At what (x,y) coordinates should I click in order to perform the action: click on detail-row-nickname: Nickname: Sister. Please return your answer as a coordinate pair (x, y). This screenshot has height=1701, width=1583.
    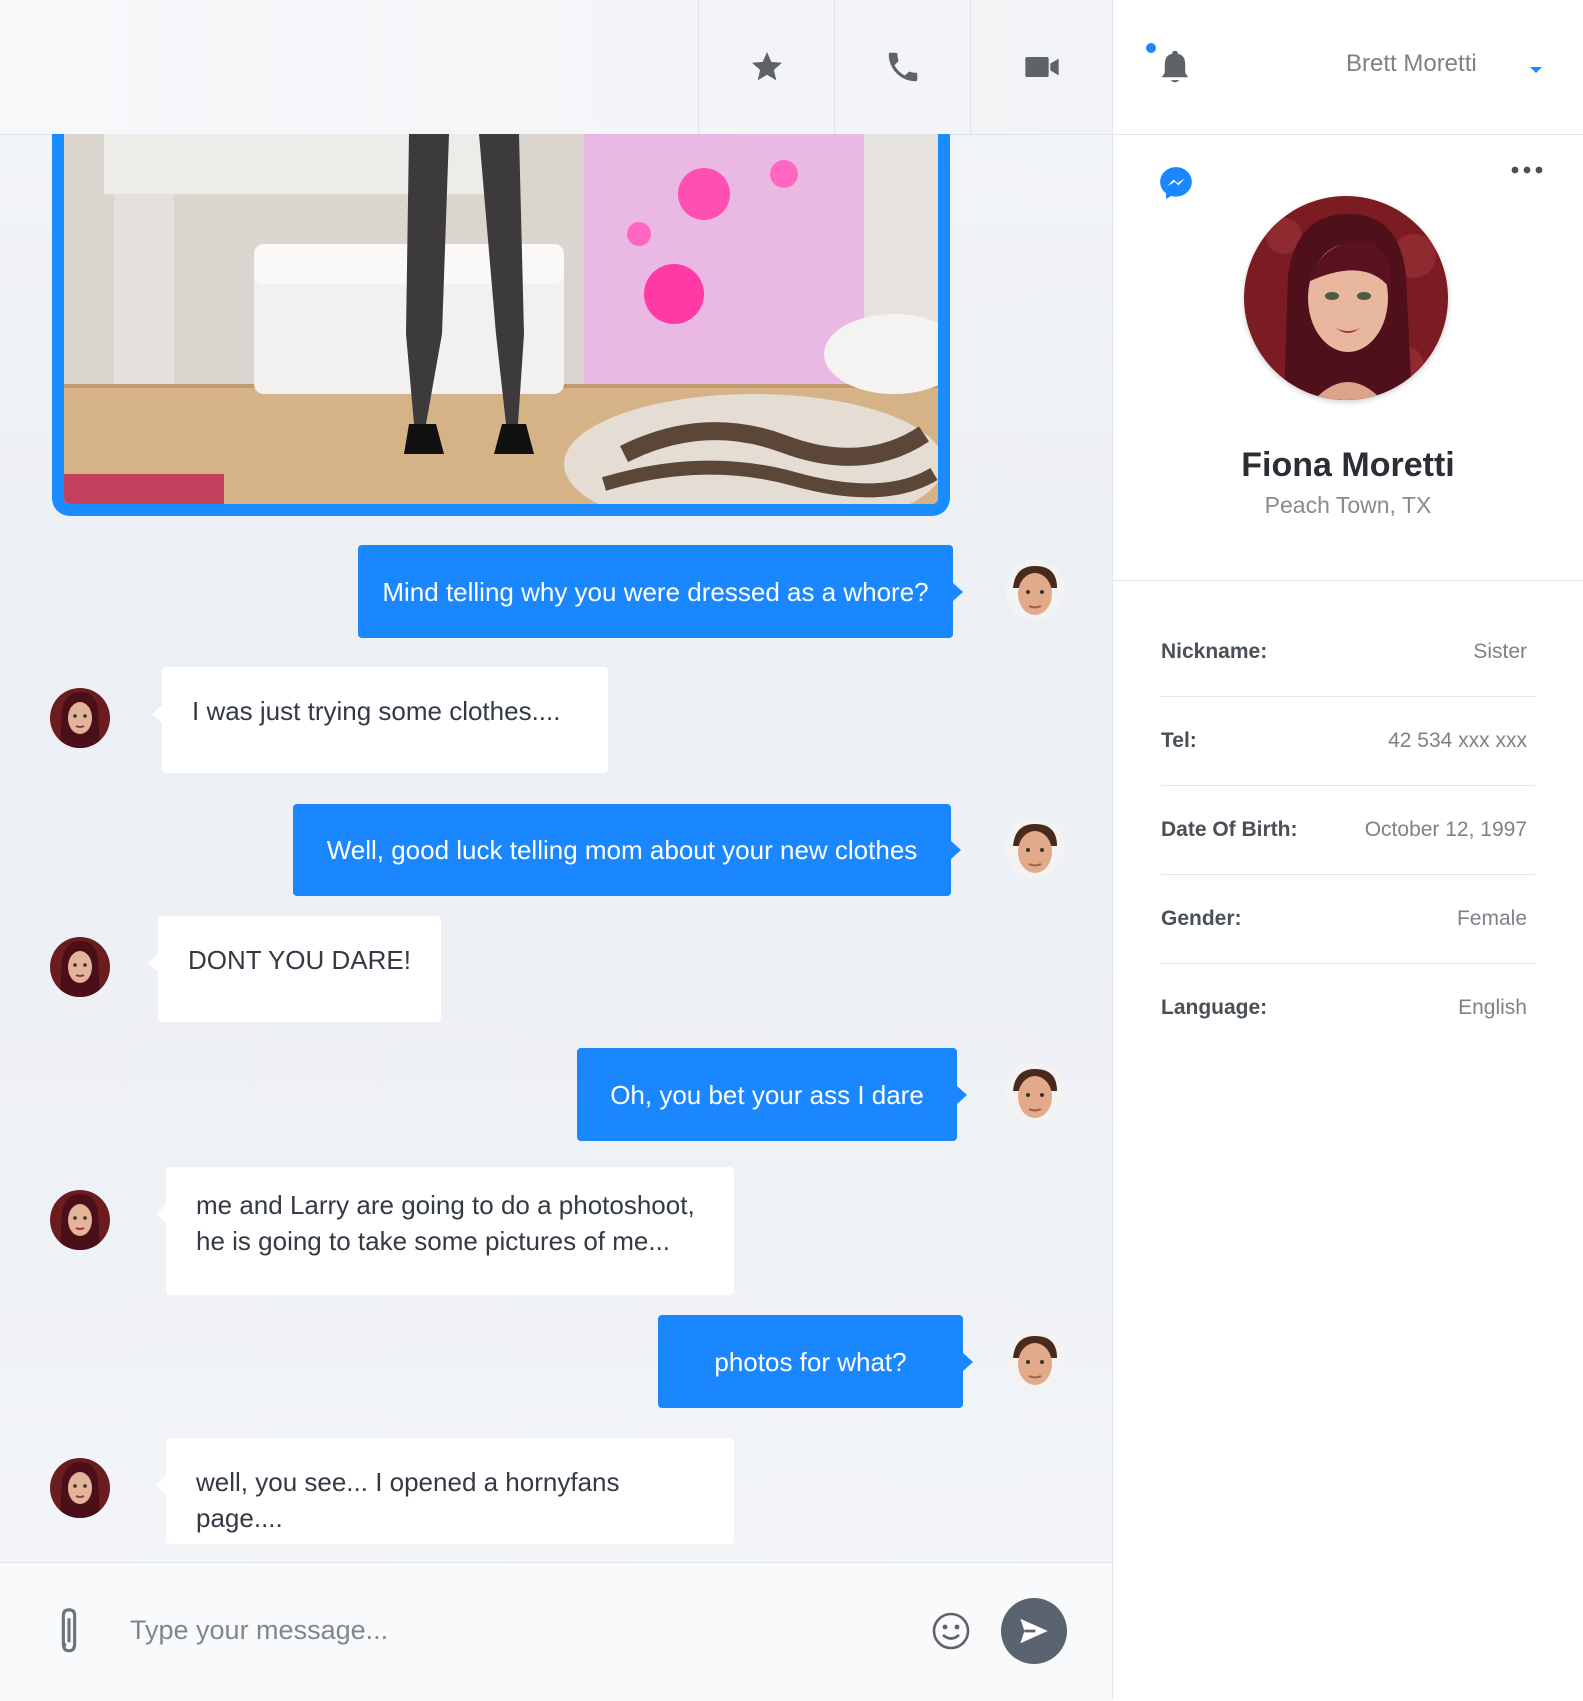
    Looking at the image, I should click on (1348, 652).